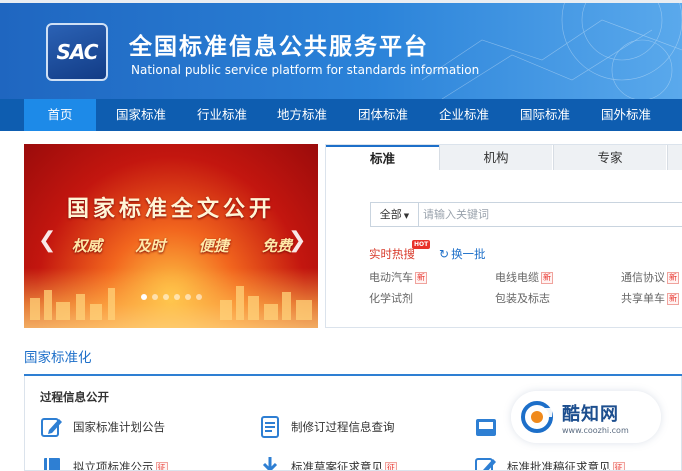 Image resolution: width=682 pixels, height=471 pixels. I want to click on tab-overflow, so click(674, 157).